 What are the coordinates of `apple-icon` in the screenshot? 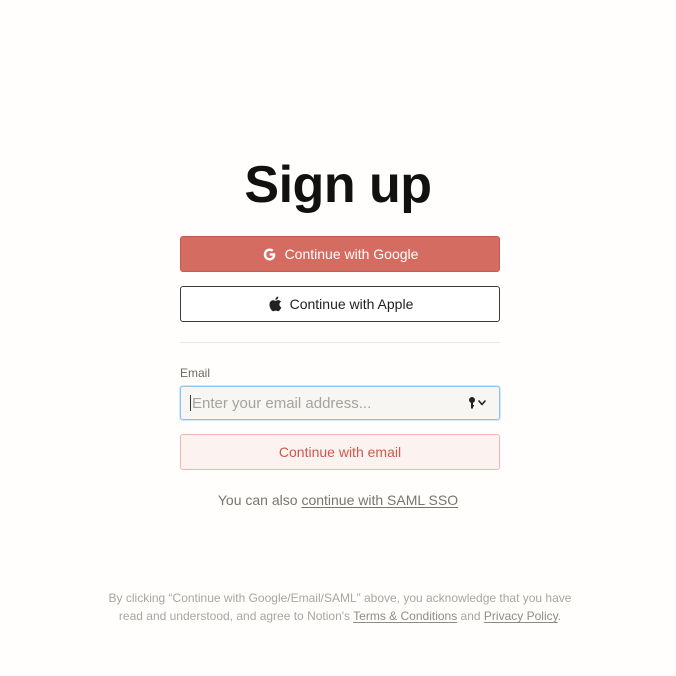 It's located at (275, 304).